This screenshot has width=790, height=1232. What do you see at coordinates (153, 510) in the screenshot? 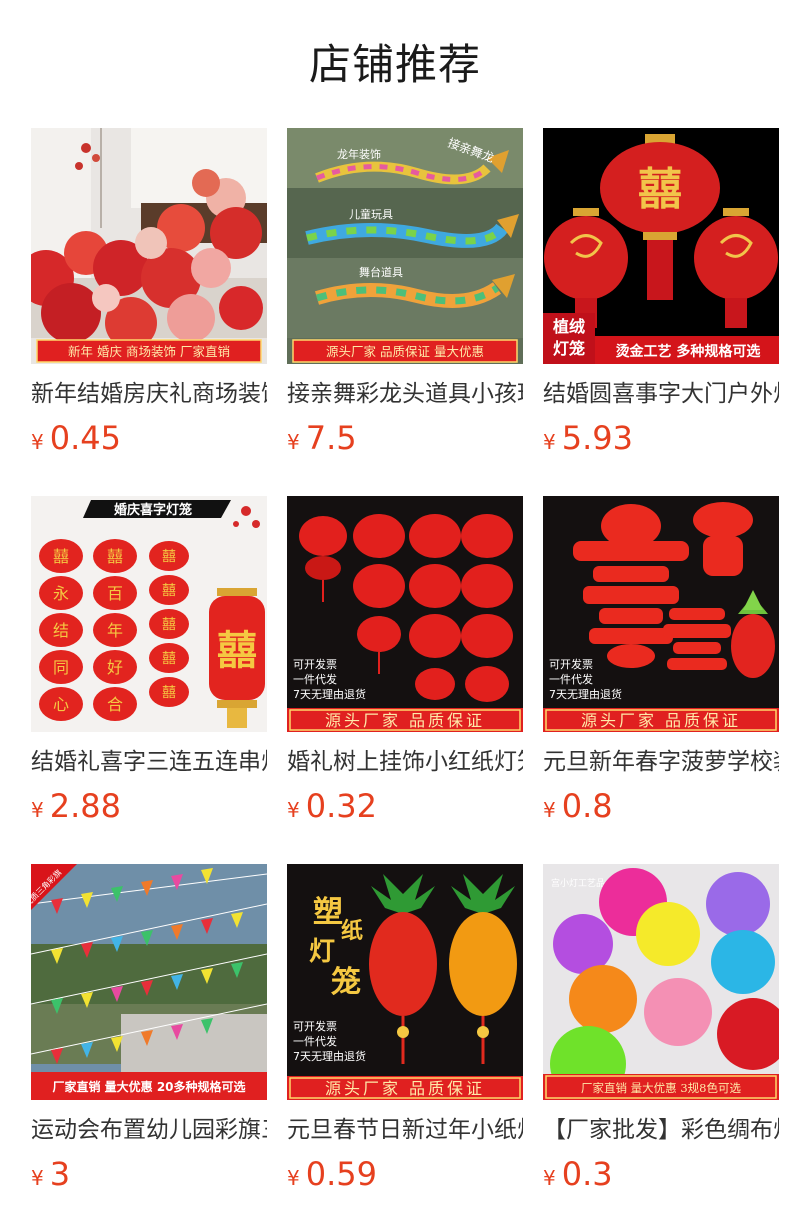
I see `header-text: 婚庆喜字灯笼` at bounding box center [153, 510].